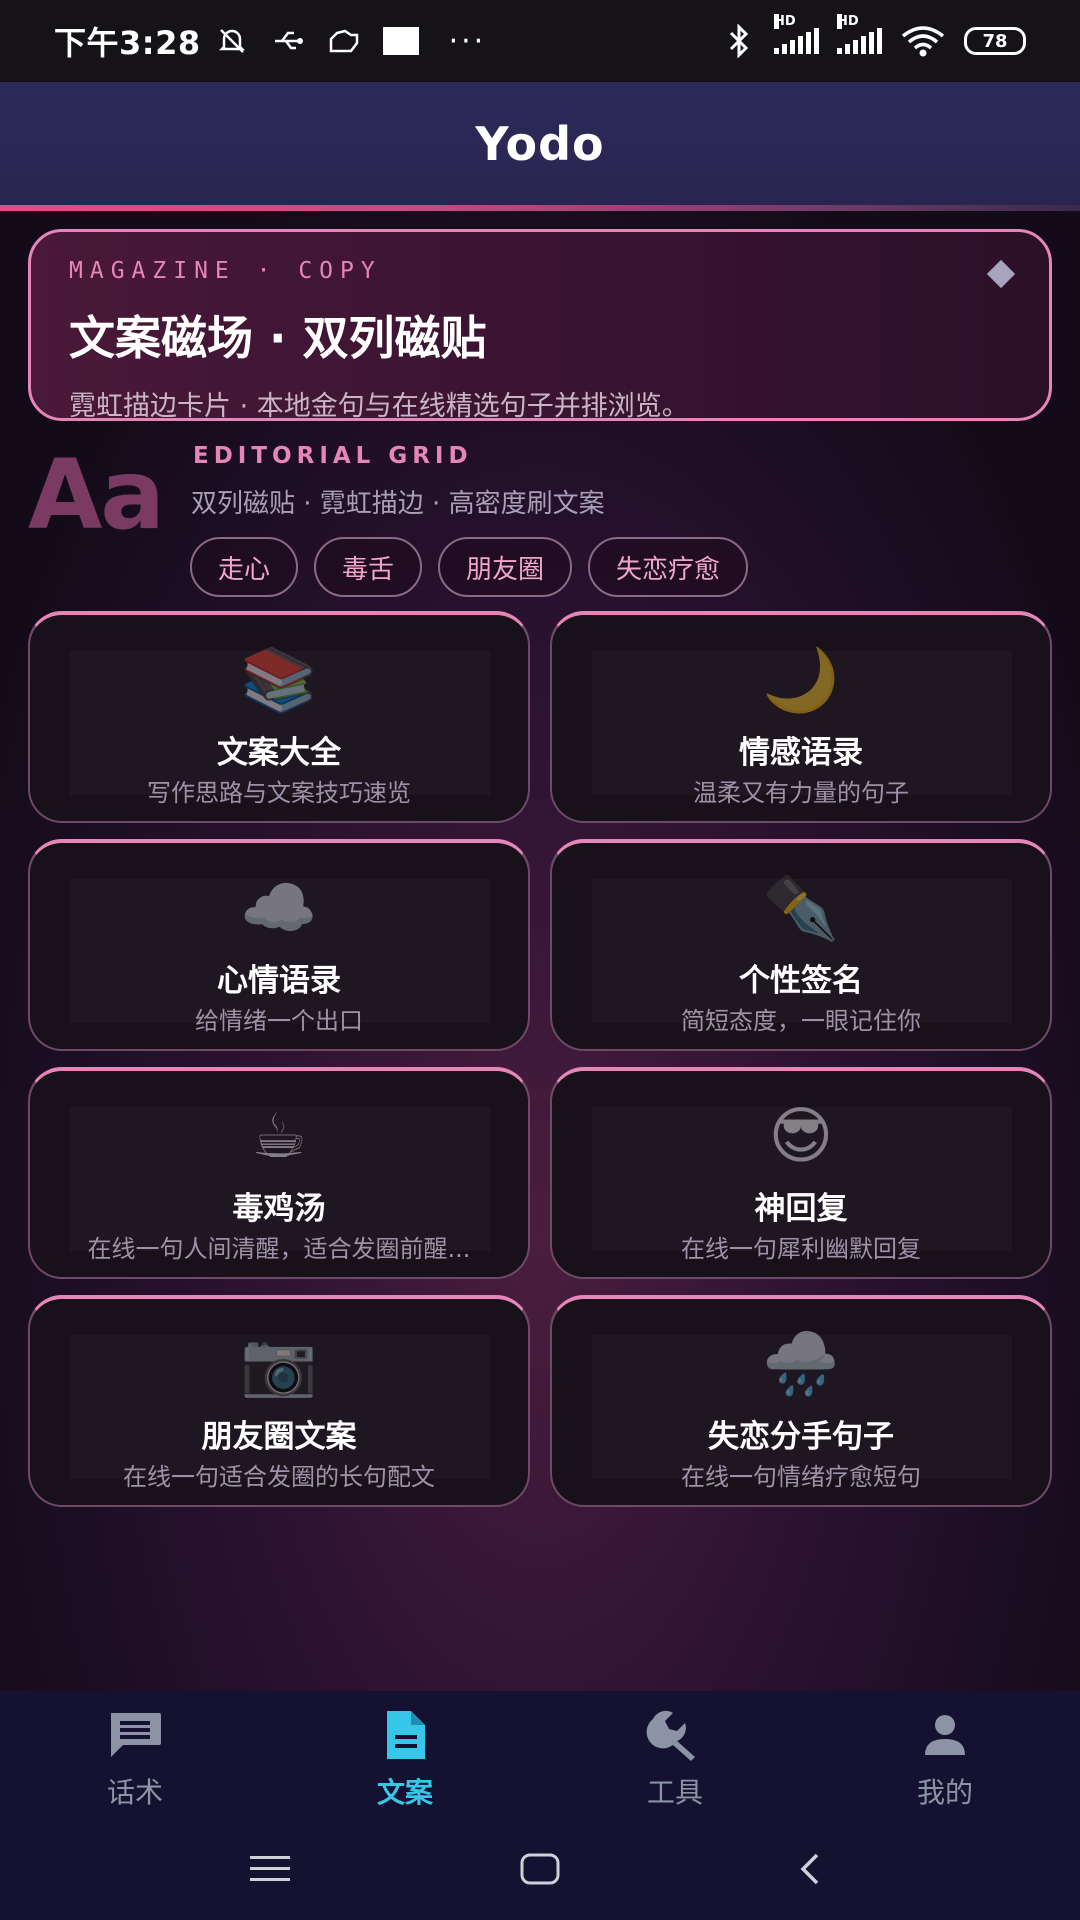 This screenshot has height=1920, width=1080. Describe the element at coordinates (279, 1477) in the screenshot. I see `card-subtitle: 在线一句适合发圈的长句配文` at that location.